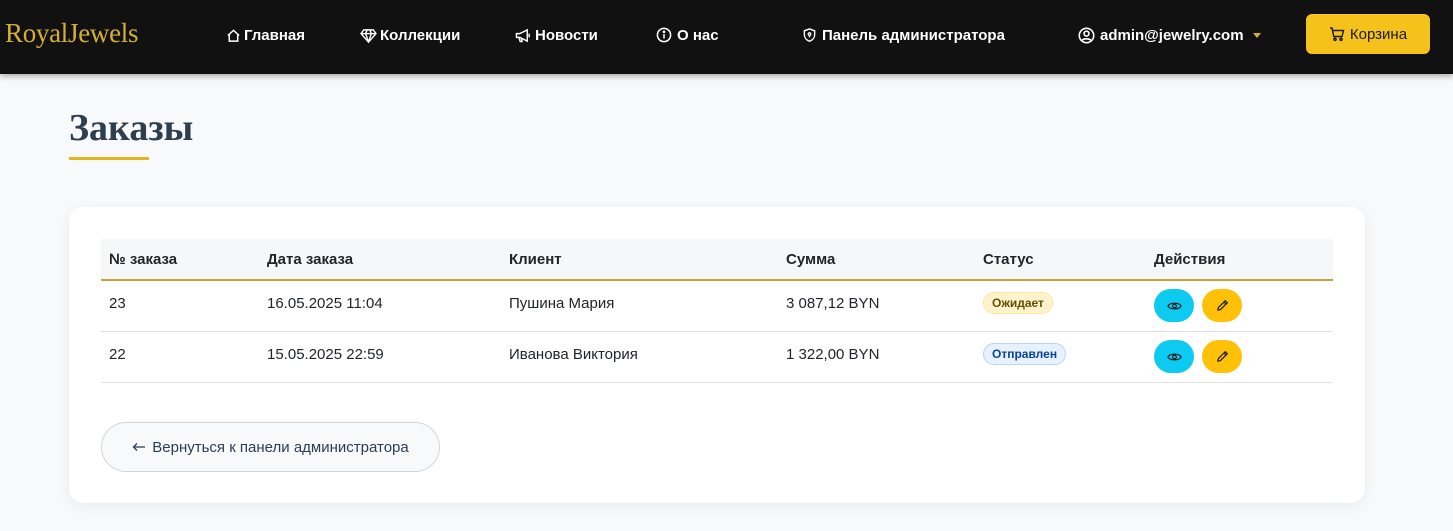 The image size is (1453, 531). Describe the element at coordinates (913, 35) in the screenshot. I see `nav-link-admin-panel-label: Панель администратора` at that location.